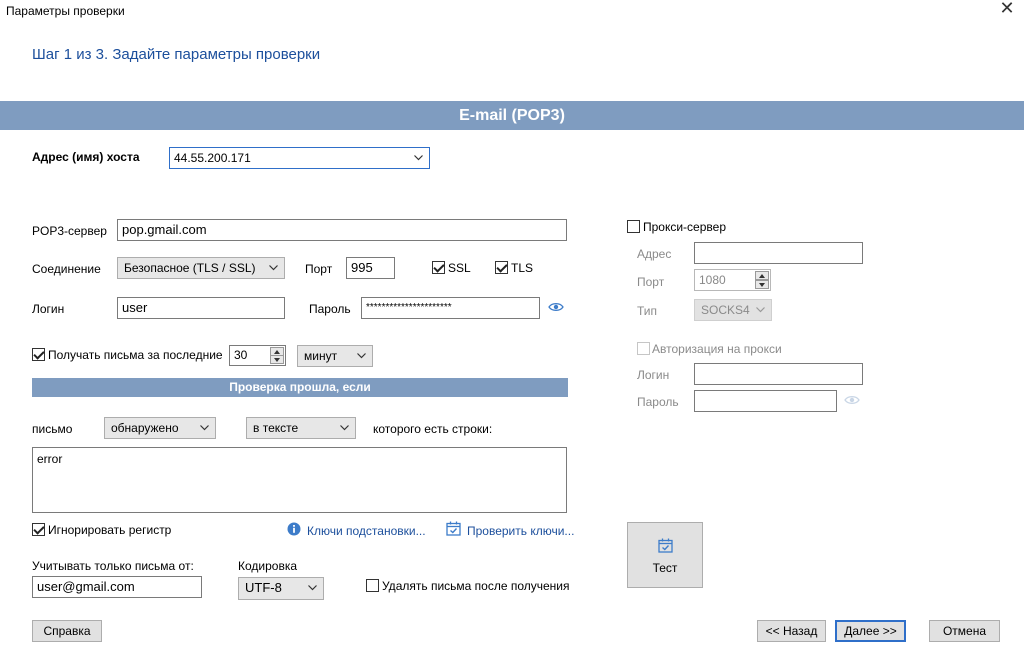  I want to click on receive-unit-select: минут, so click(335, 356).